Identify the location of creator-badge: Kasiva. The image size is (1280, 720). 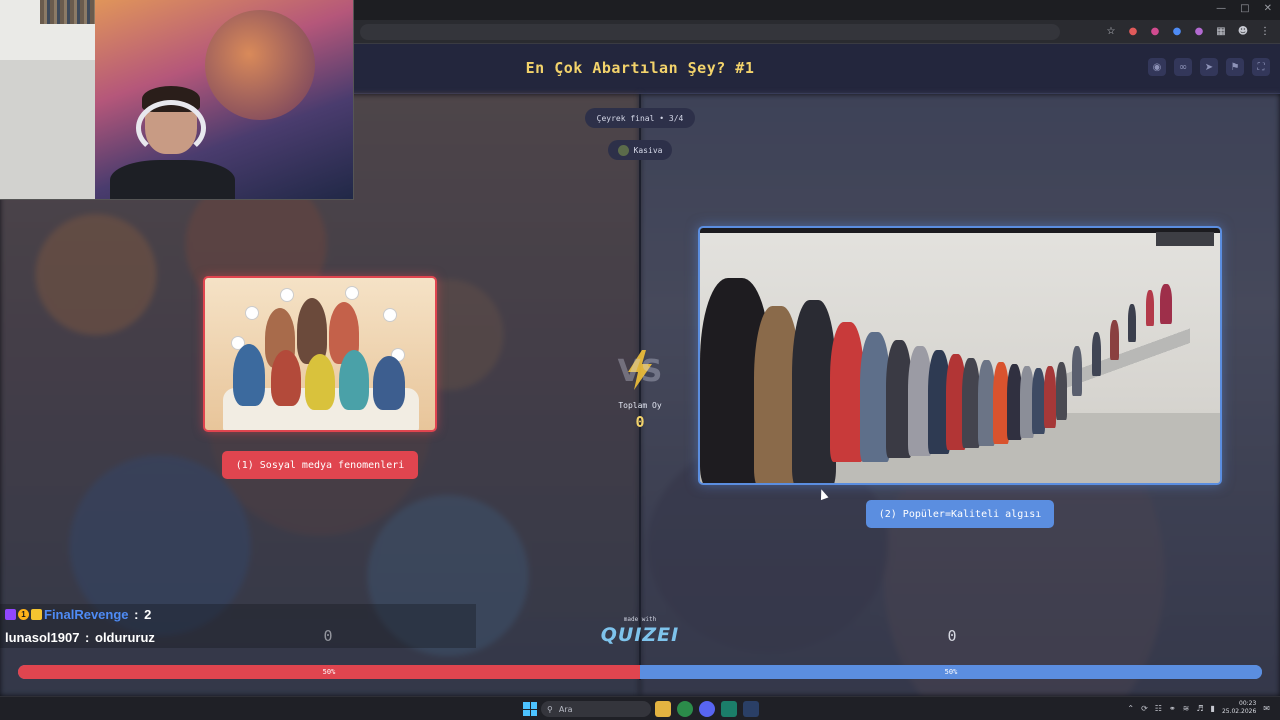
(640, 150).